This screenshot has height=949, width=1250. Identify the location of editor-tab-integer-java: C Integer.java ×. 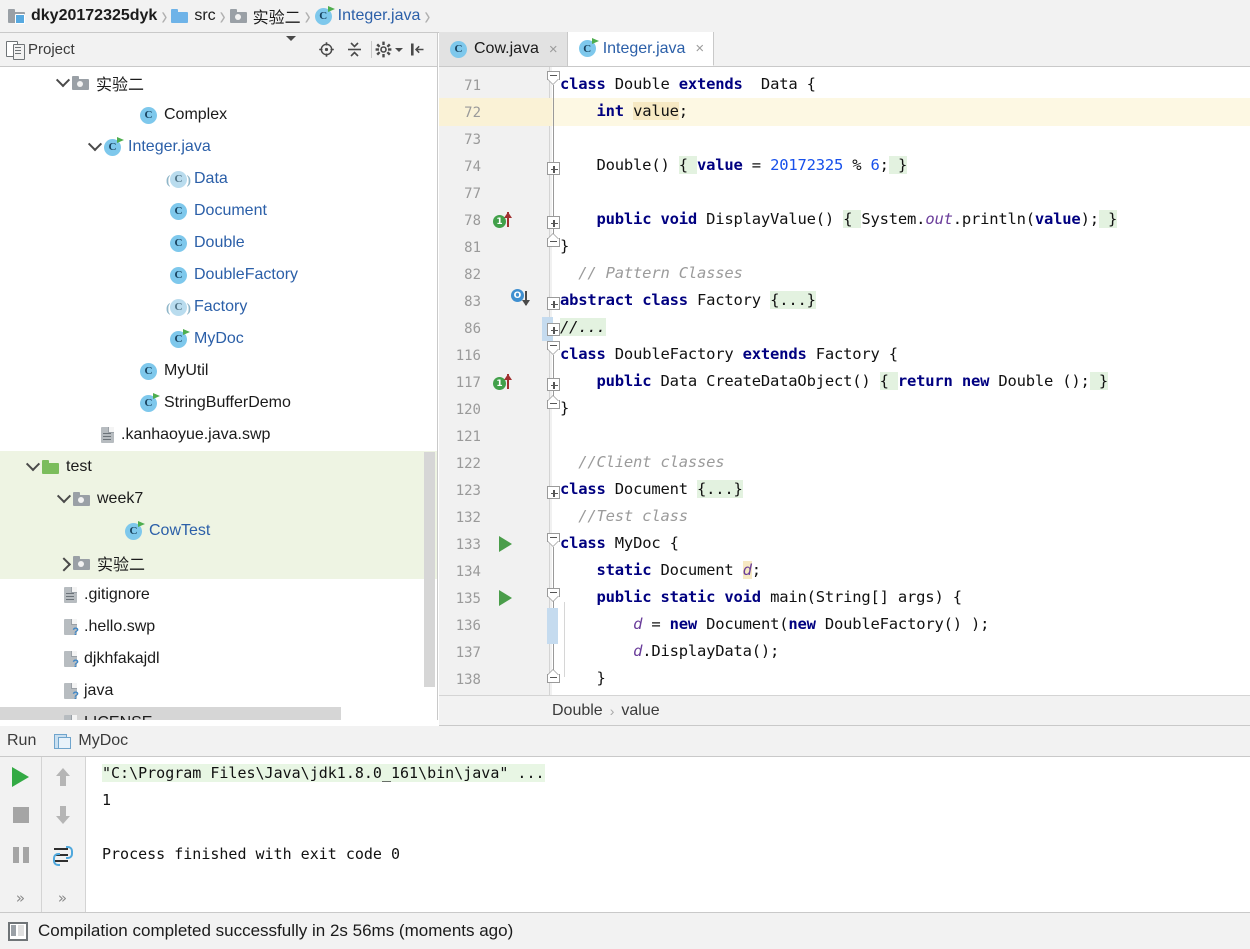
(641, 49).